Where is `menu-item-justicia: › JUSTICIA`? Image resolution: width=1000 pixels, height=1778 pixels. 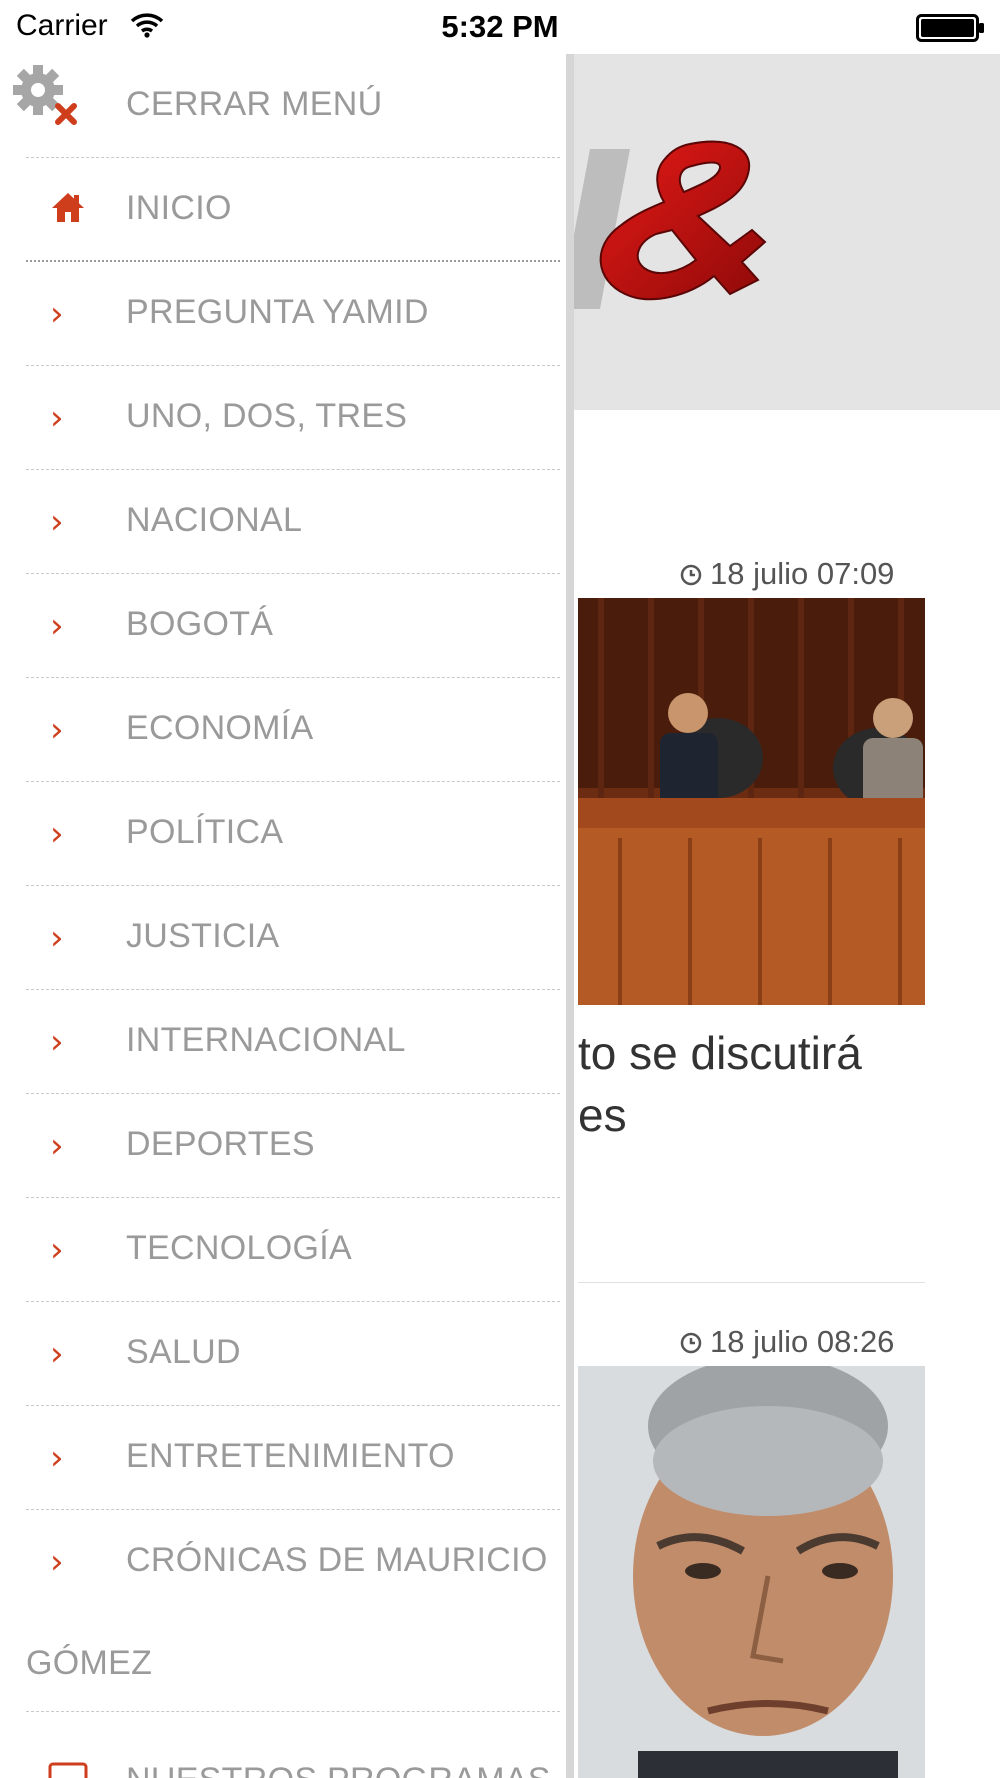
menu-item-justicia: › JUSTICIA is located at coordinates (293, 938).